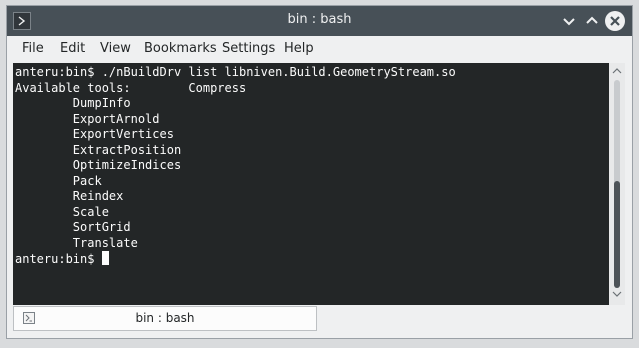 The height and width of the screenshot is (348, 639). Describe the element at coordinates (248, 48) in the screenshot. I see `menu-settings: Settings` at that location.